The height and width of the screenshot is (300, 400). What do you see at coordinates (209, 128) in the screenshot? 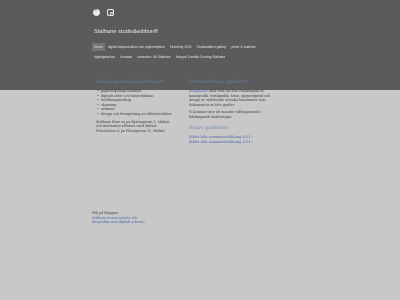
I see `news-heading: Snart gallerier:` at bounding box center [209, 128].